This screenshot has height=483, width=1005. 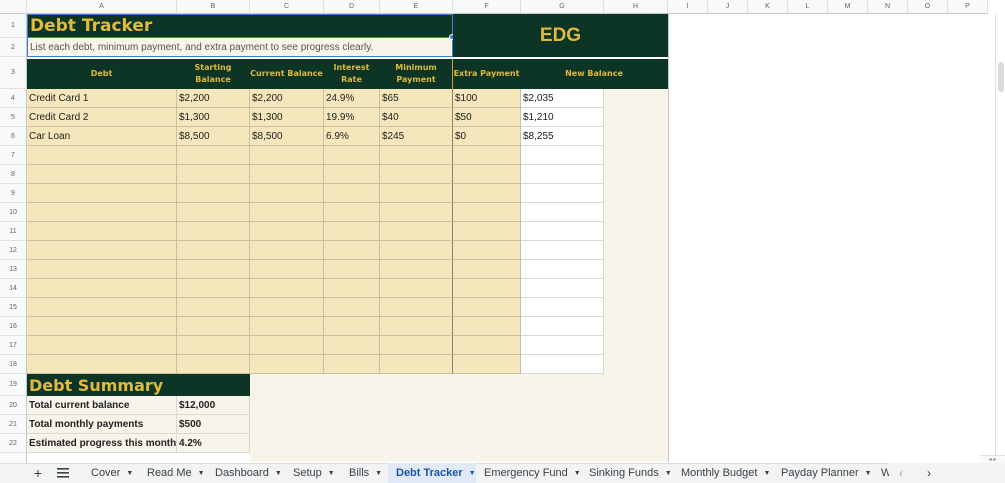 I want to click on cell-e10, so click(x=416, y=212).